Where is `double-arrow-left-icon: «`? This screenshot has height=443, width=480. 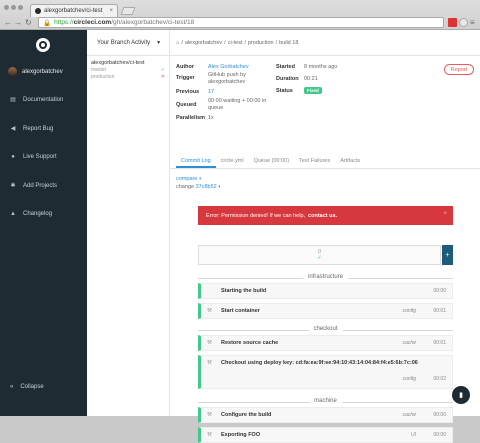 double-arrow-left-icon: « is located at coordinates (12, 387).